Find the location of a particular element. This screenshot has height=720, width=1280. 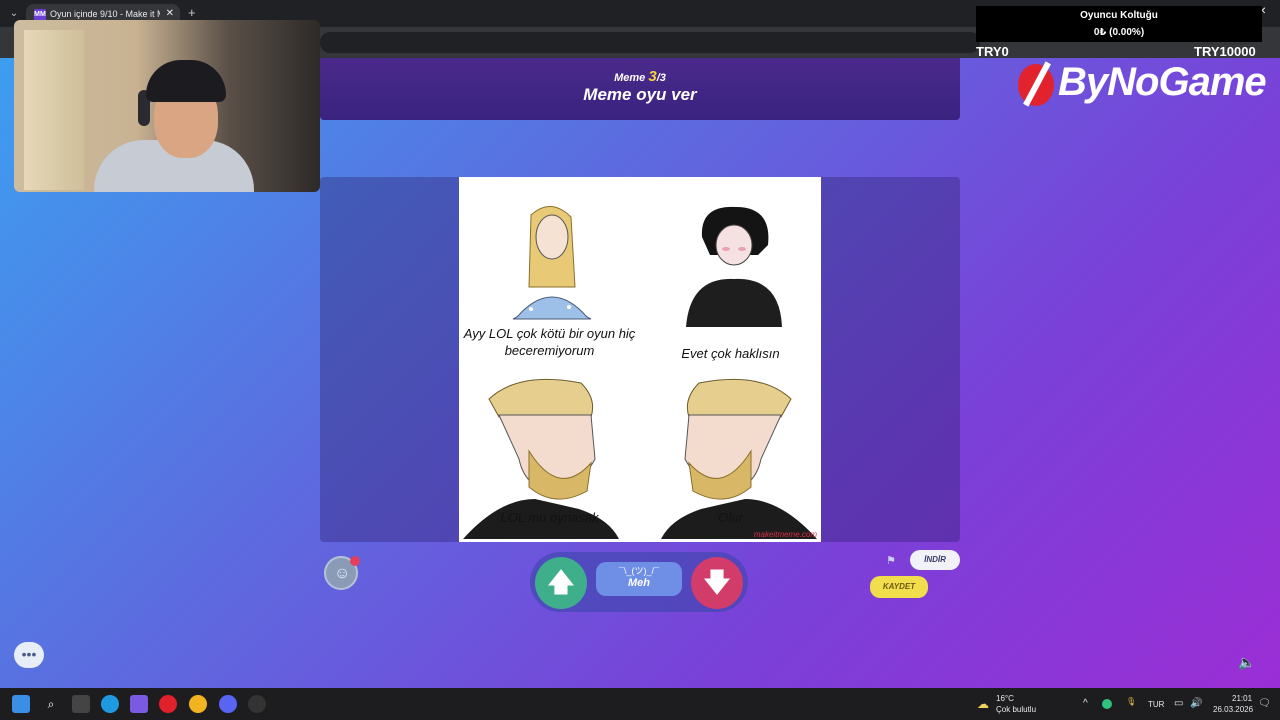

page-title: Meme oyu ver is located at coordinates (640, 94).